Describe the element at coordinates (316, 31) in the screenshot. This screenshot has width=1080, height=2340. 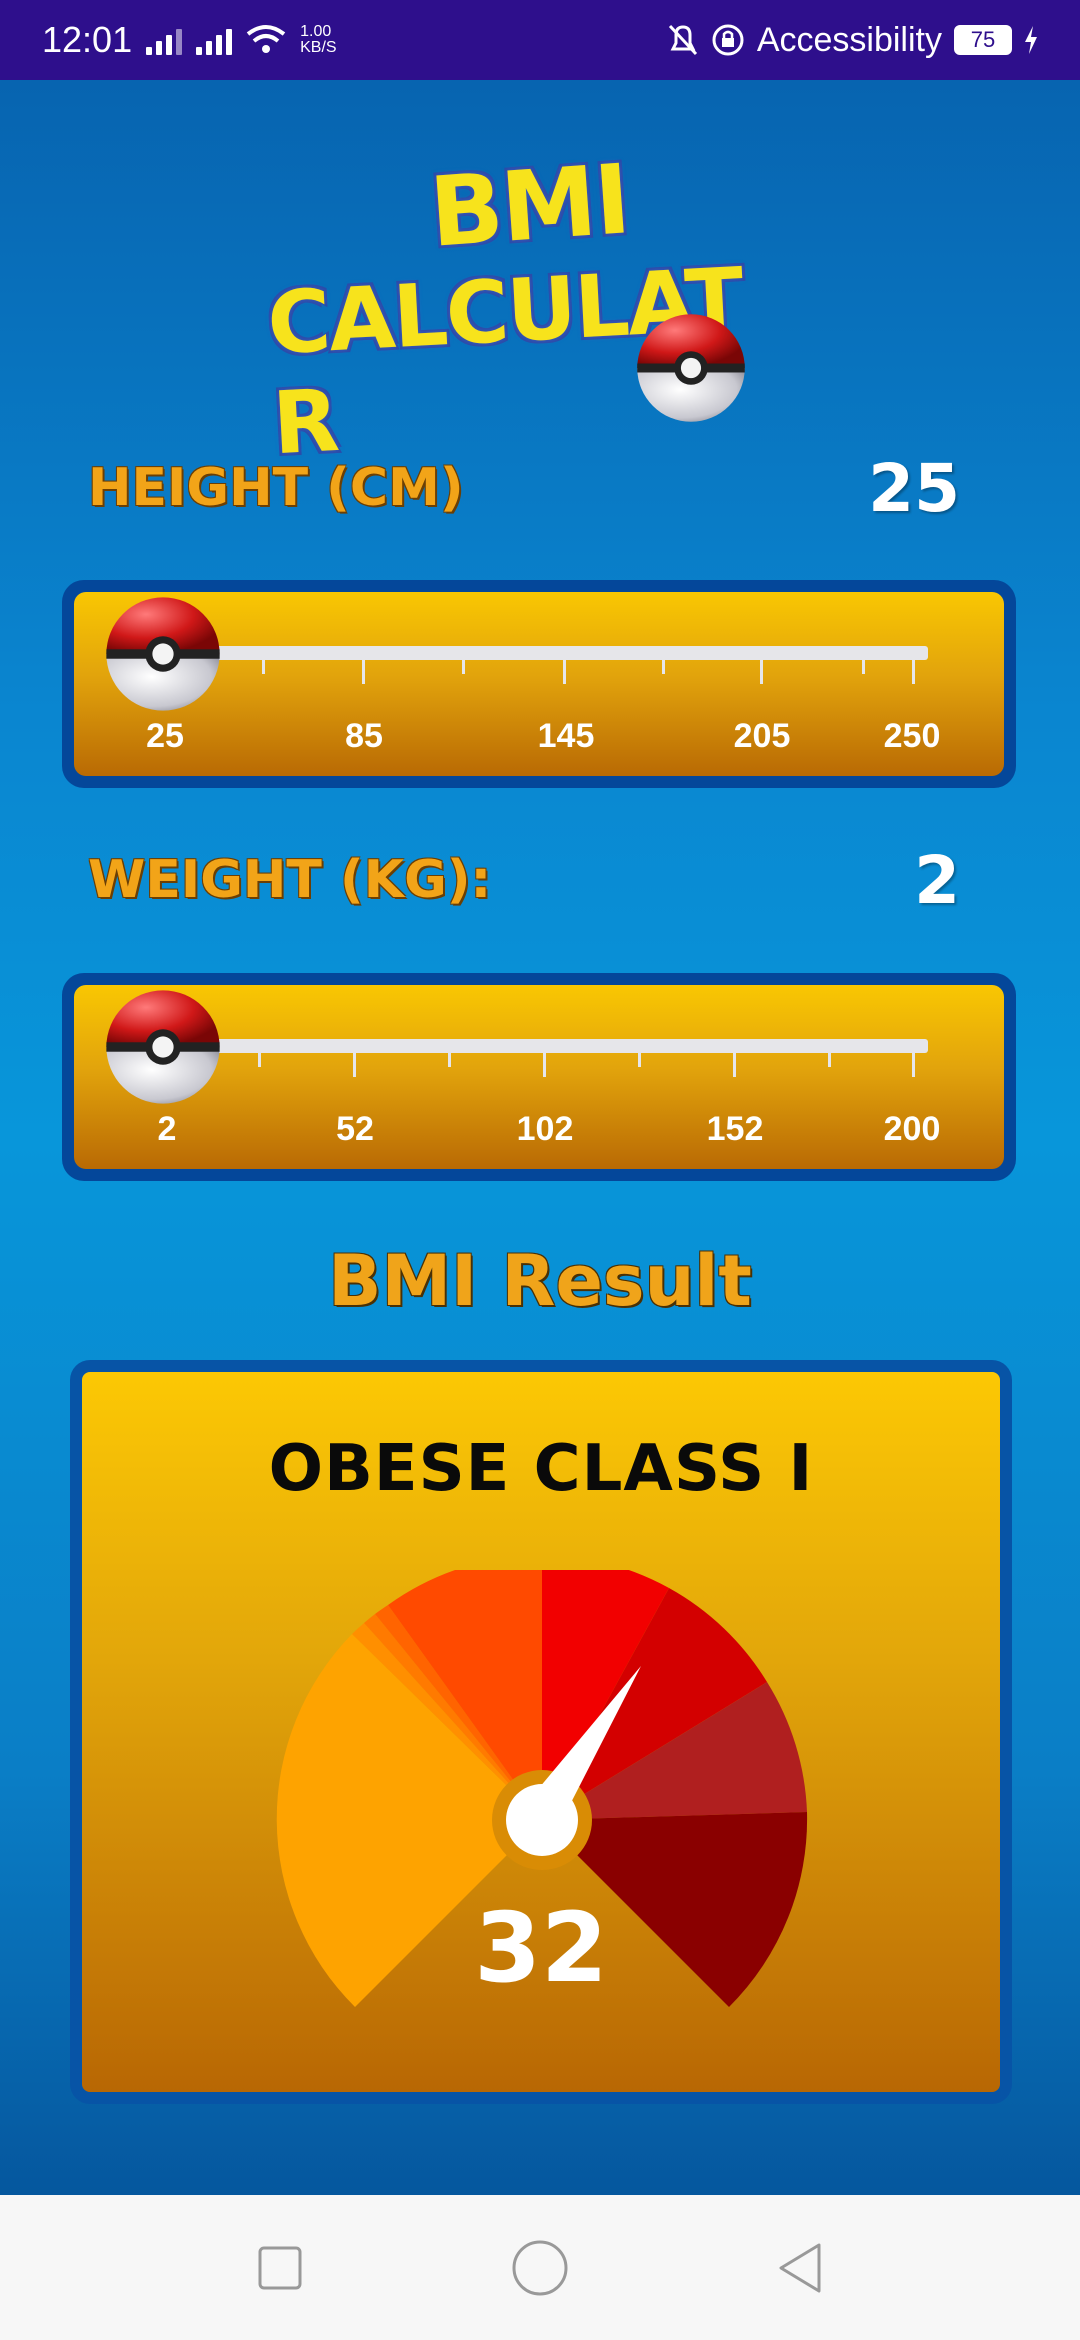
I see `speed-value: 1.00` at that location.